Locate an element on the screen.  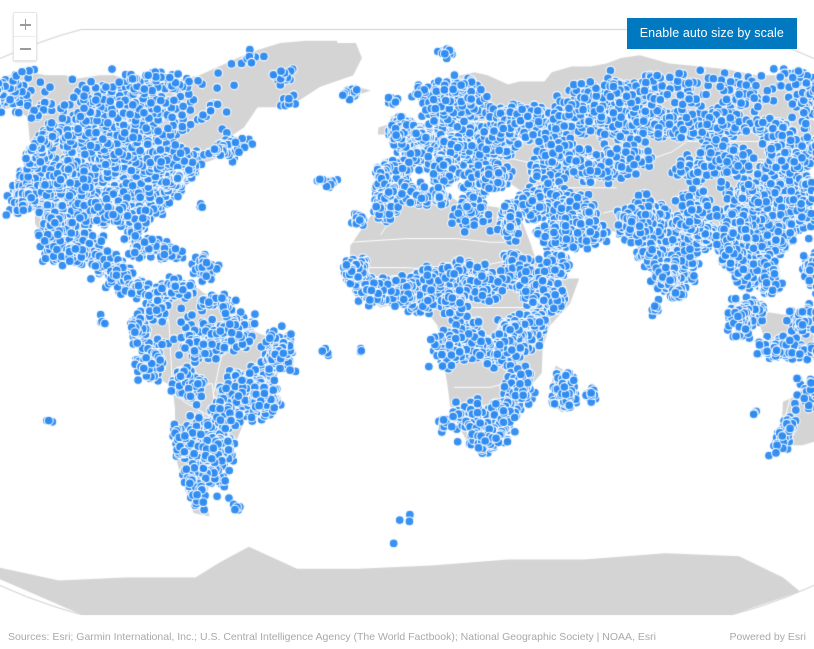
zoom-out-button is located at coordinates (25, 48).